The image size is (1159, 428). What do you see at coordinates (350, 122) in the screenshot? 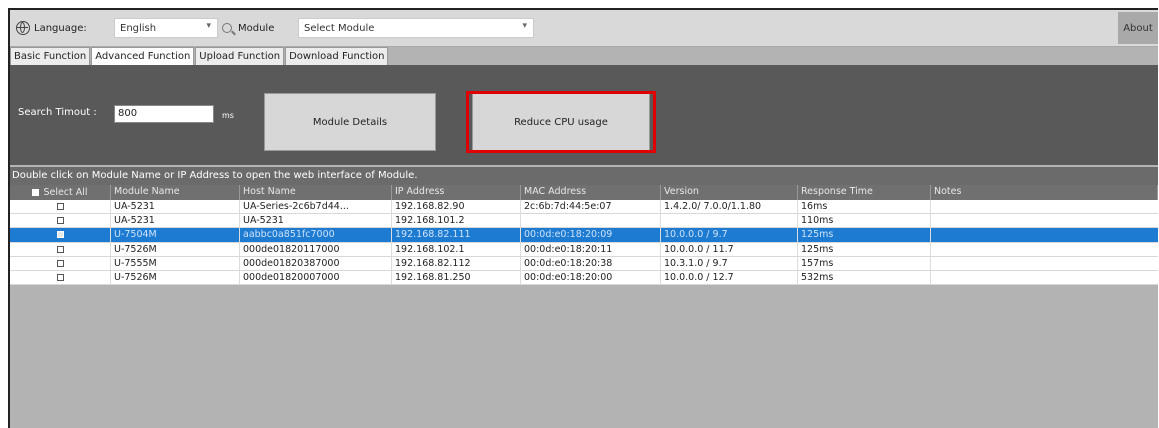
I see `module-details-button: Module Details` at bounding box center [350, 122].